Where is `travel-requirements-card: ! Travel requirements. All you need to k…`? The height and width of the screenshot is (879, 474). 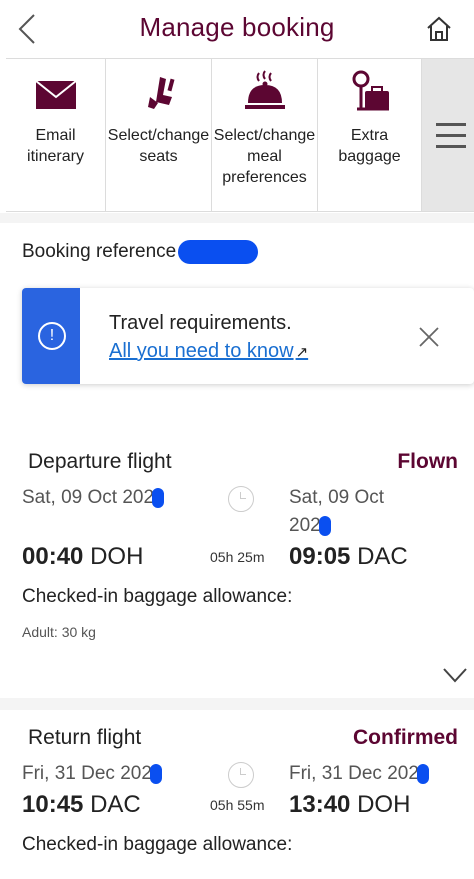 travel-requirements-card: ! Travel requirements. All you need to k… is located at coordinates (248, 336).